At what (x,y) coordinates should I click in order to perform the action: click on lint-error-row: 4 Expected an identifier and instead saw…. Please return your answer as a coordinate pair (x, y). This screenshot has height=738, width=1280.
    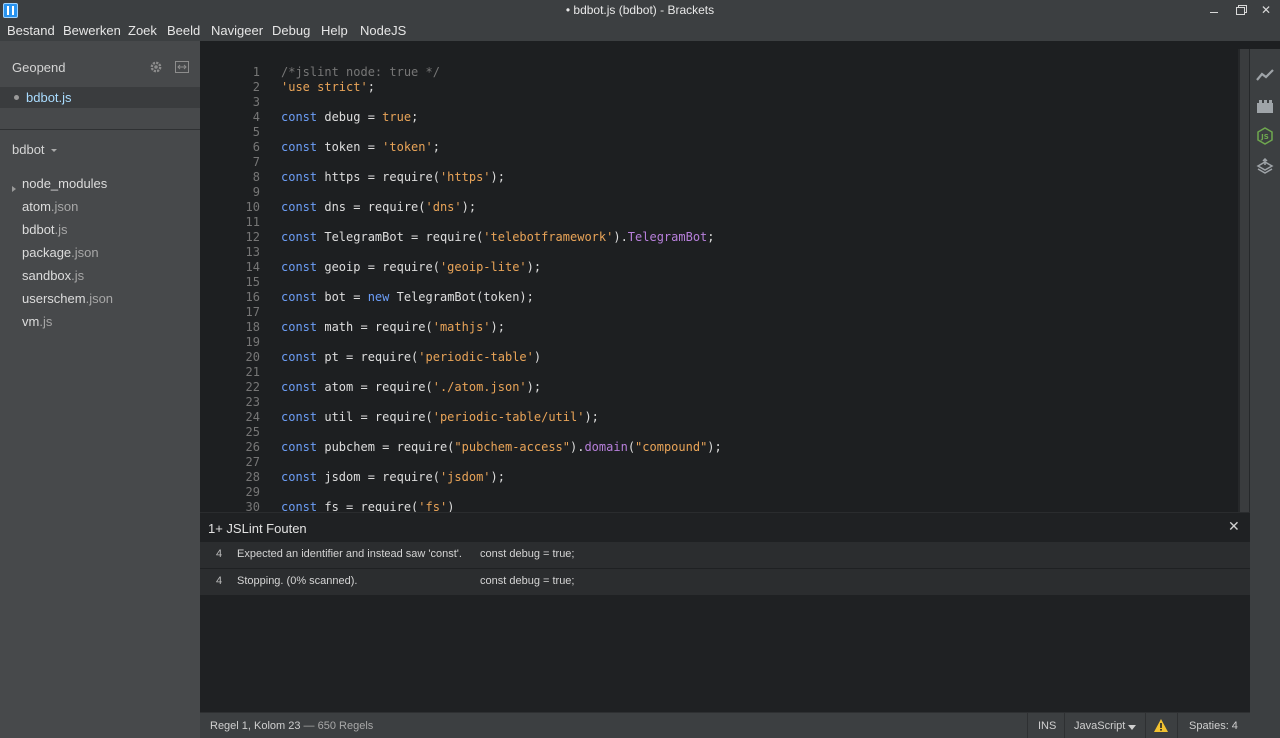
    Looking at the image, I should click on (725, 555).